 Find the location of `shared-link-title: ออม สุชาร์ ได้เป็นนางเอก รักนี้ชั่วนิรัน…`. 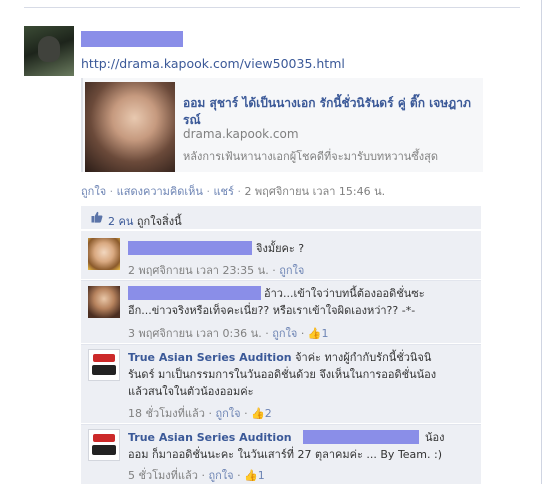

shared-link-title: ออม สุชาร์ ได้เป็นนางเอก รักนี้ชั่วนิรัน… is located at coordinates (333, 112).